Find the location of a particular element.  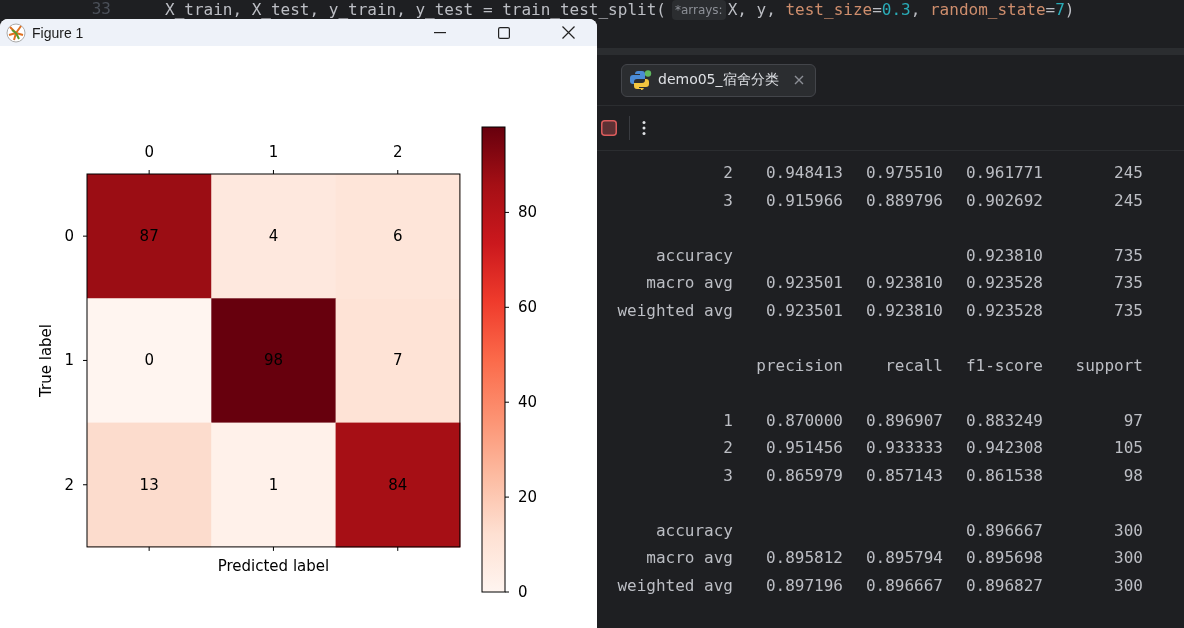

more-icon is located at coordinates (644, 128).